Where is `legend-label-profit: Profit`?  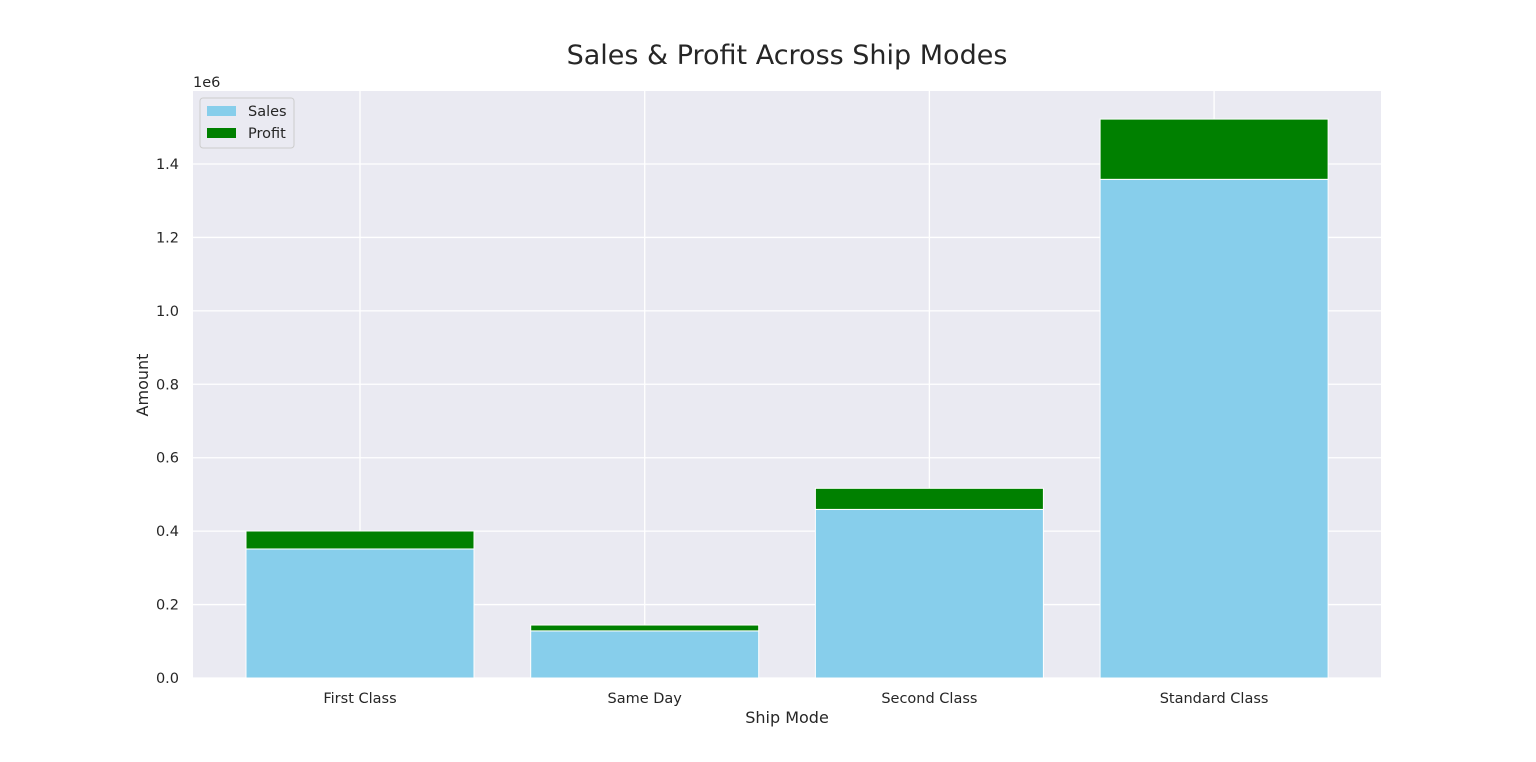 legend-label-profit: Profit is located at coordinates (267, 134).